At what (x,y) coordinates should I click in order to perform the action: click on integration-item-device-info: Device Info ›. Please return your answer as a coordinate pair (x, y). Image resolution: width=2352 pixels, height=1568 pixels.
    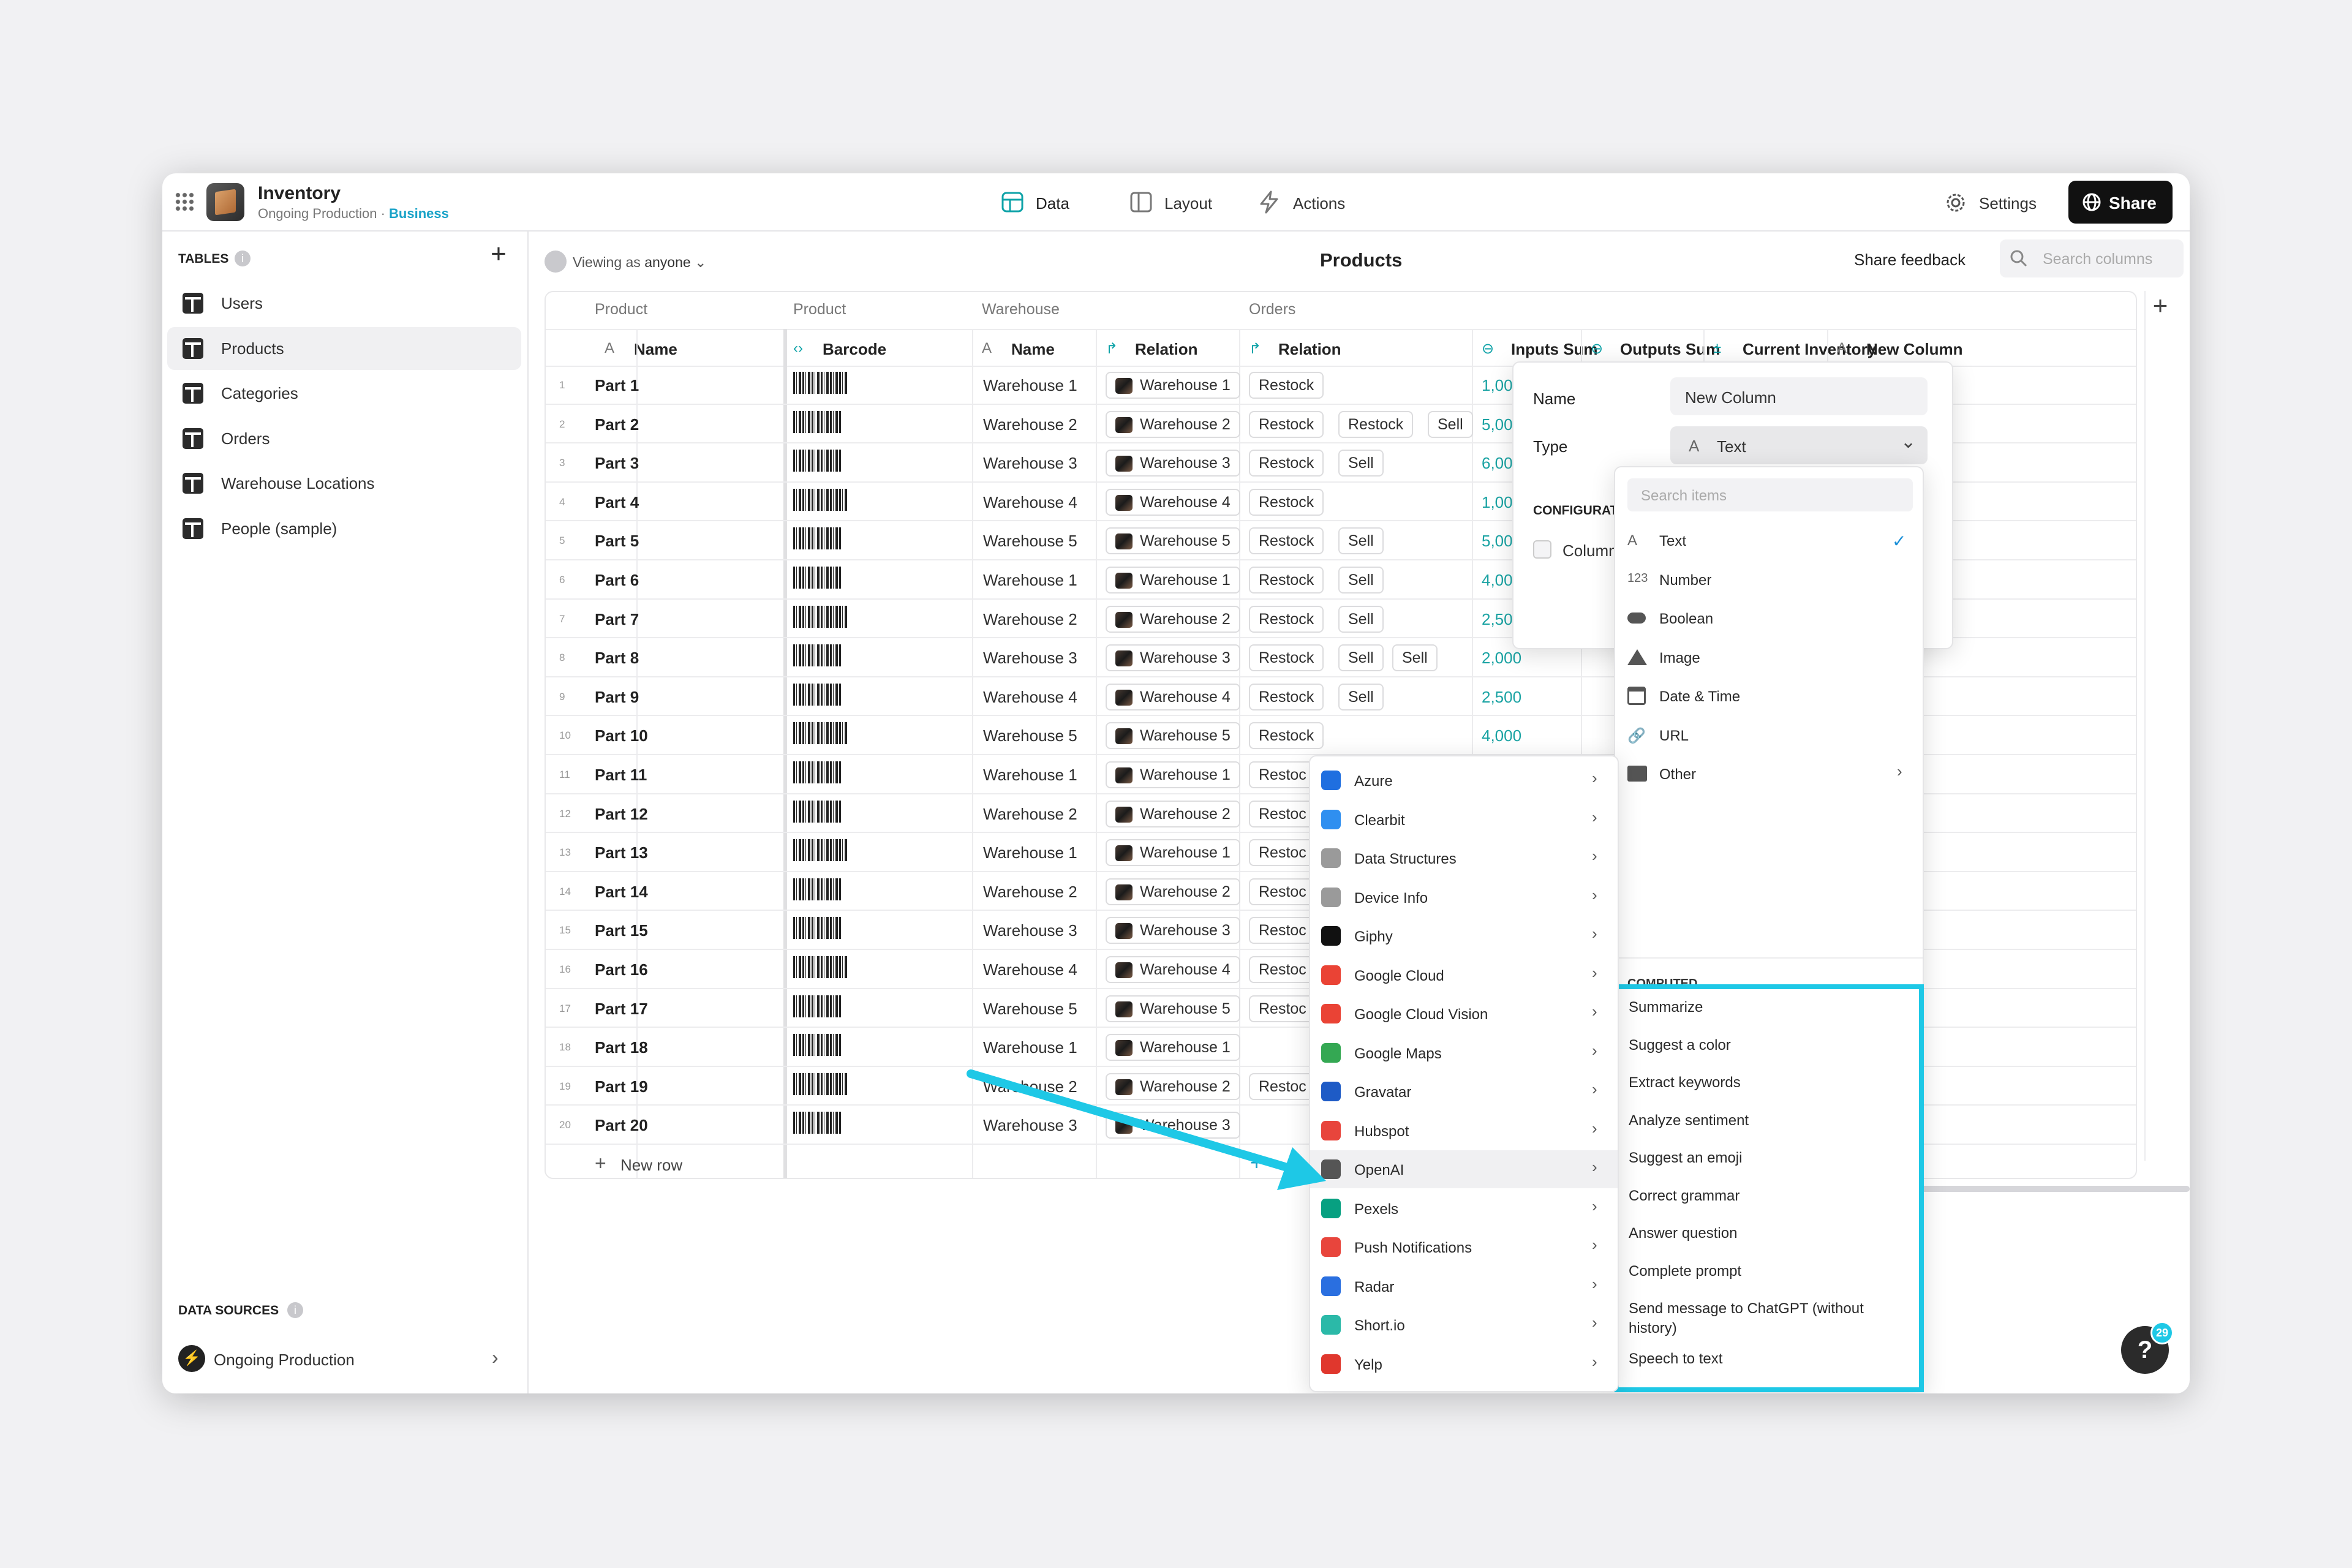
    Looking at the image, I should click on (1464, 897).